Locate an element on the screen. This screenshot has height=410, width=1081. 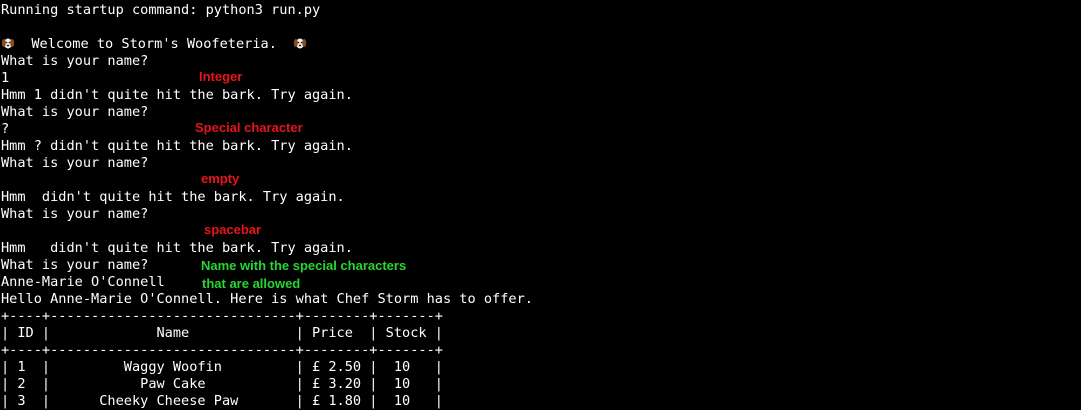
annotation-spacebar: spacebar is located at coordinates (233, 229).